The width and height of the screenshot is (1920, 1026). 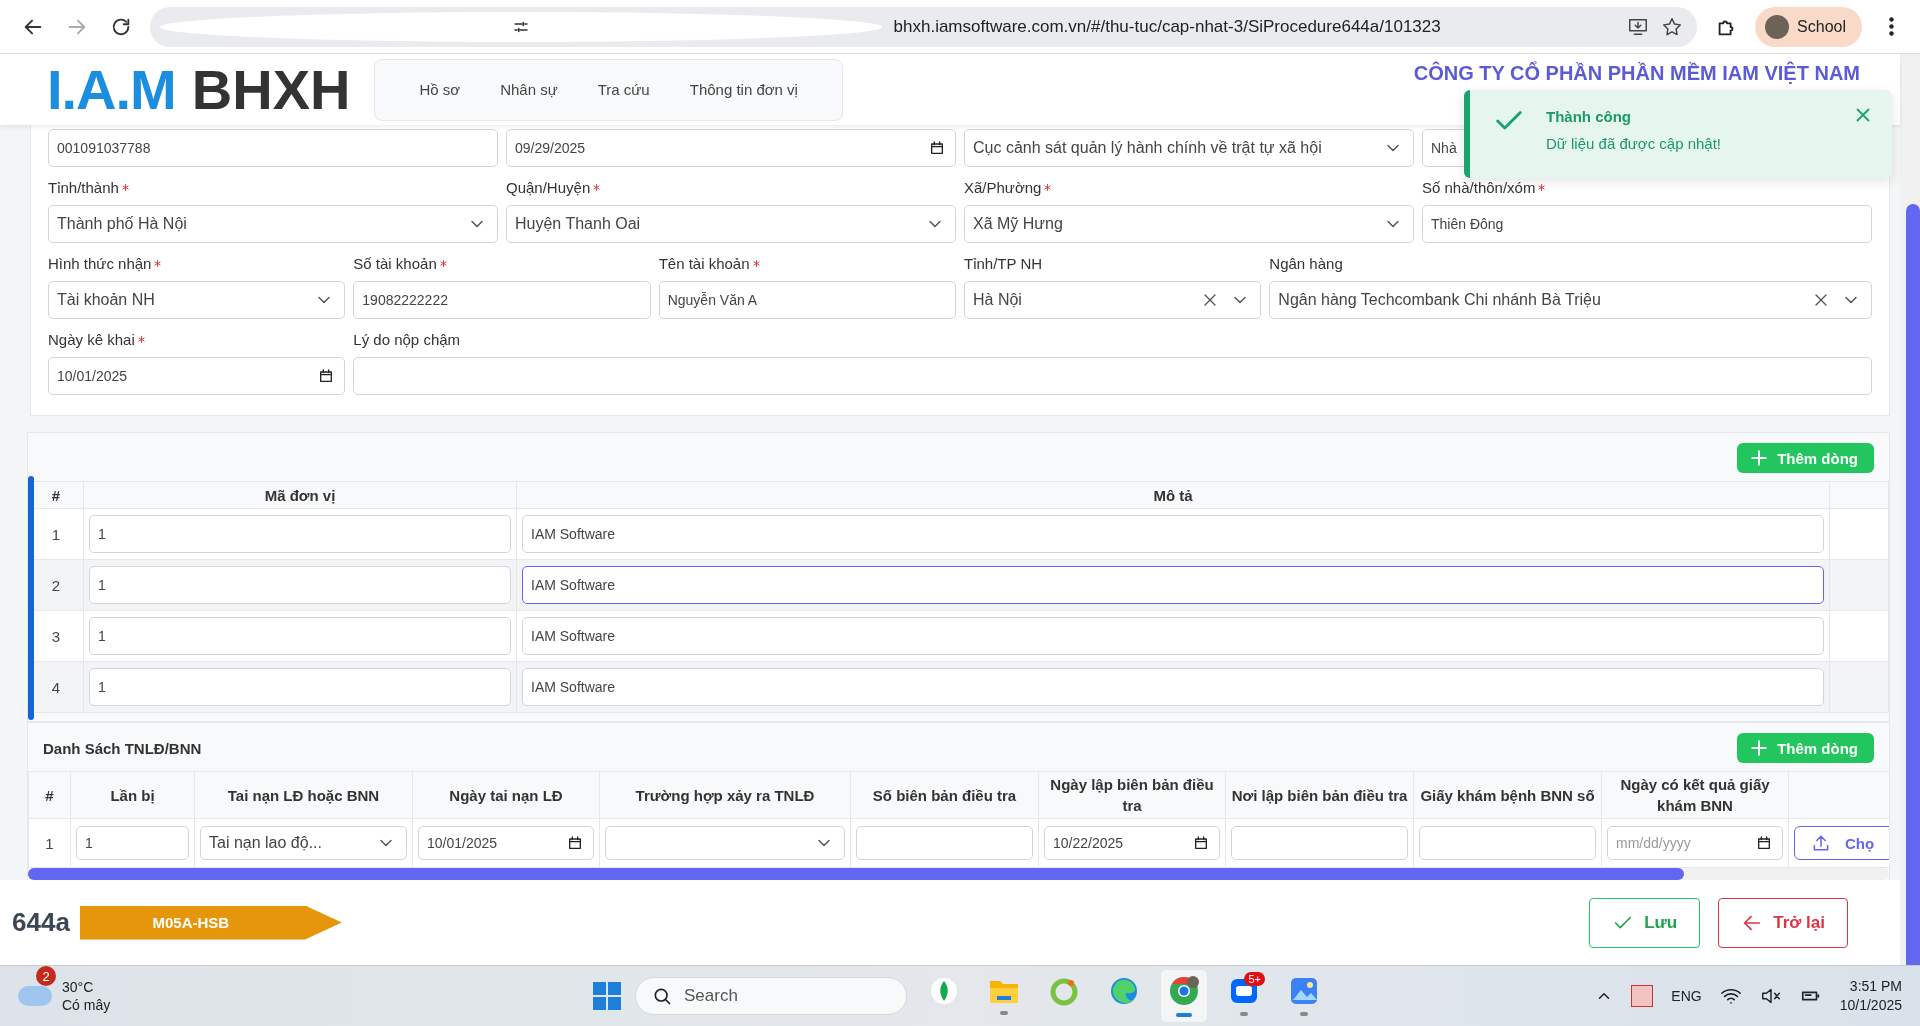 What do you see at coordinates (1003, 263) in the screenshot?
I see `field-label: Tỉnh/TP NH` at bounding box center [1003, 263].